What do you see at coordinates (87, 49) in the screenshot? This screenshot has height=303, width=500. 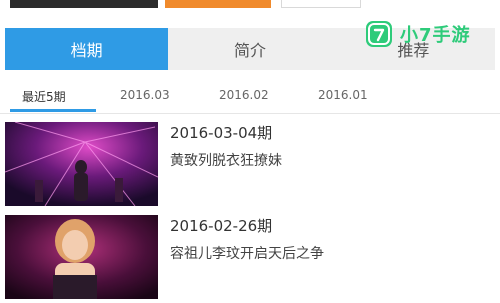 I see `tab-schedule: 档期` at bounding box center [87, 49].